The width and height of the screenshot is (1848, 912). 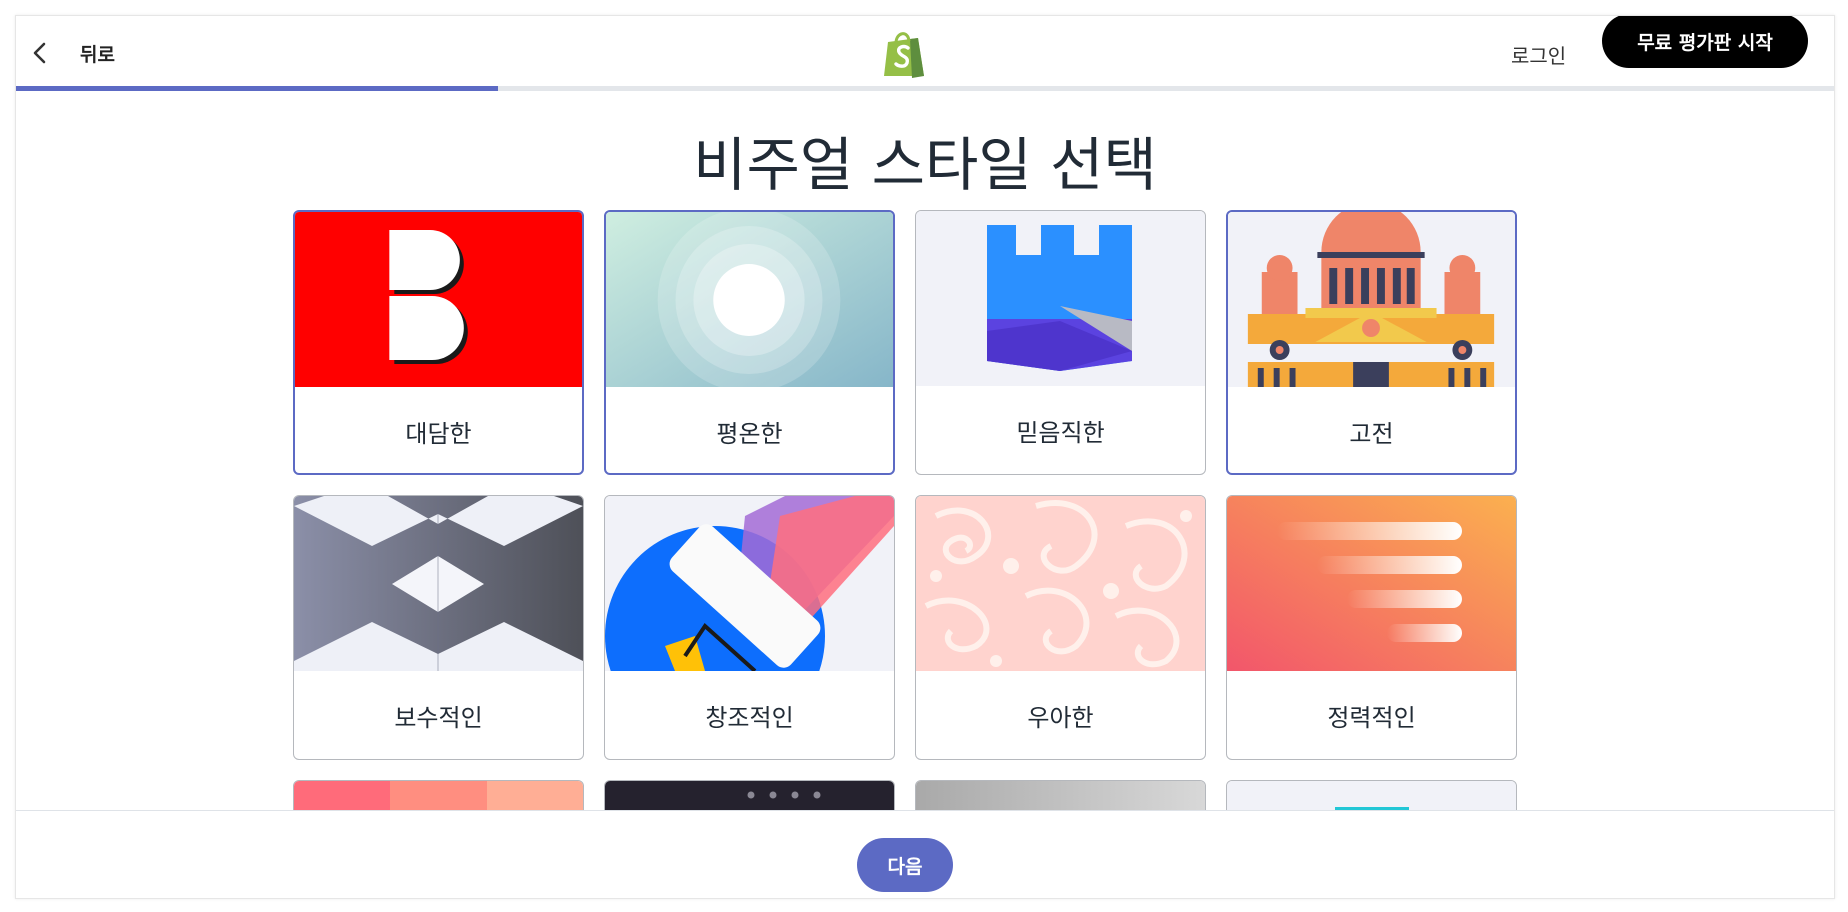 I want to click on page-title: 비주얼 스타일 선택, so click(x=925, y=165).